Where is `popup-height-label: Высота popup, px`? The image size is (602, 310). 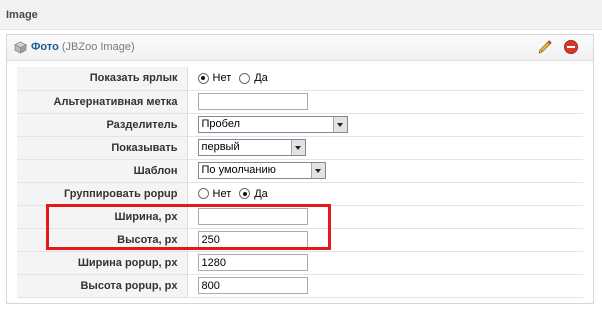 popup-height-label: Высота popup, px is located at coordinates (102, 286).